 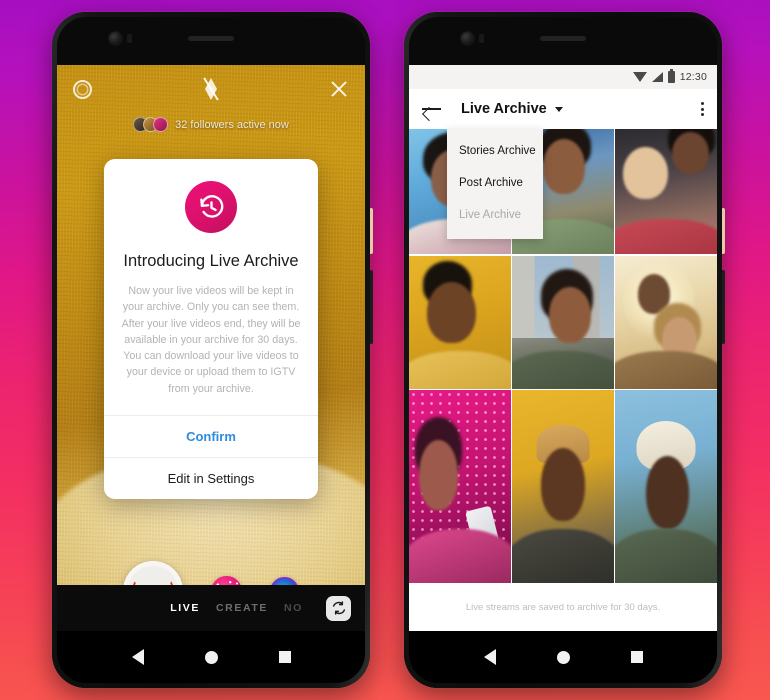 I want to click on avatar-group, so click(x=151, y=124).